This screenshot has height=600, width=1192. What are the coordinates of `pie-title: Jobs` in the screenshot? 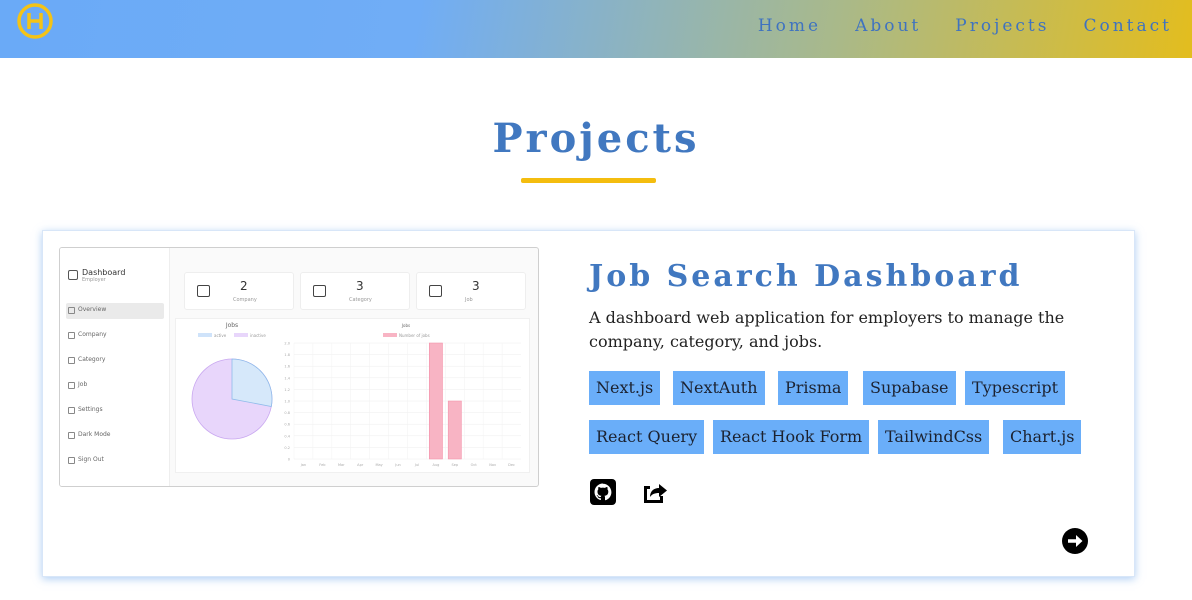 It's located at (231, 325).